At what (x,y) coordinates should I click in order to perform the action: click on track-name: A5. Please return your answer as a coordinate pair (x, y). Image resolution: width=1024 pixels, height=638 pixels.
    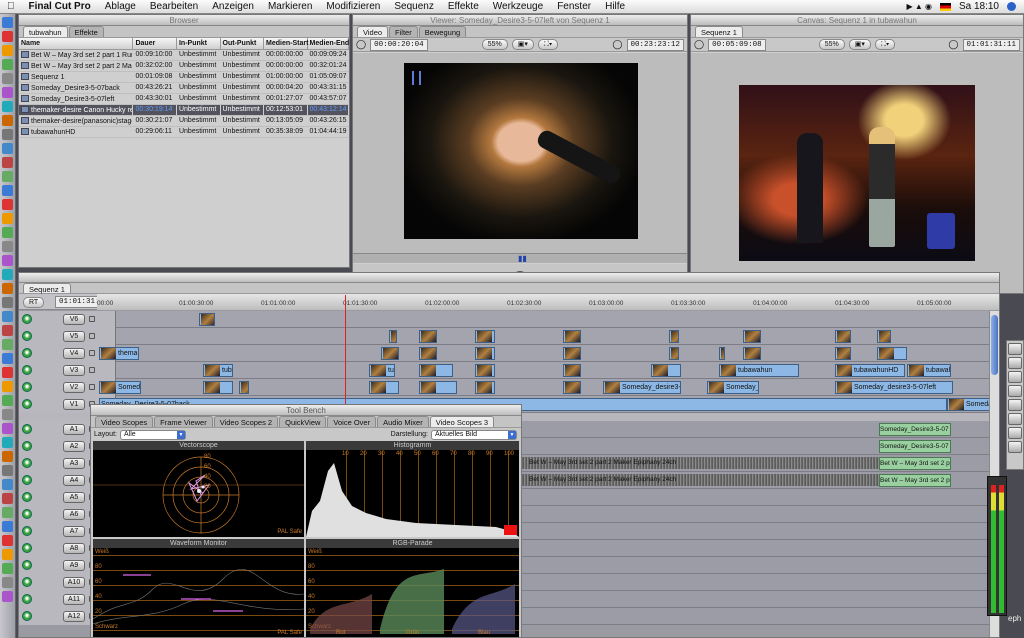
    Looking at the image, I should click on (74, 497).